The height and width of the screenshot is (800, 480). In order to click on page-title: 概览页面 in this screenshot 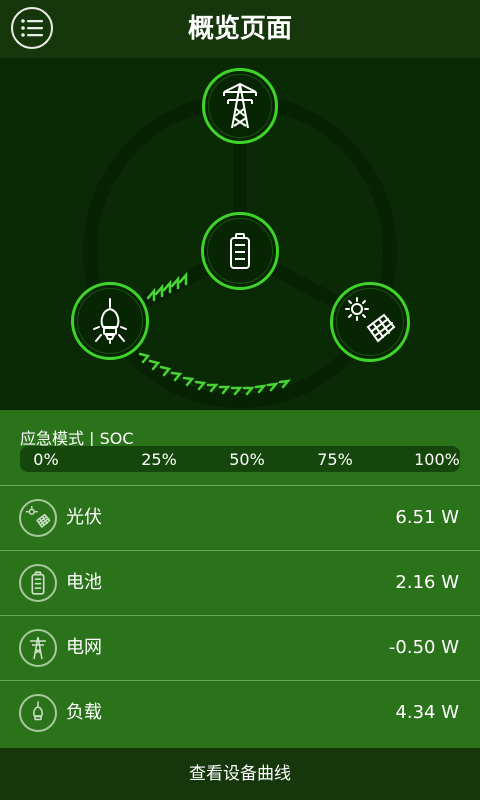, I will do `click(239, 29)`.